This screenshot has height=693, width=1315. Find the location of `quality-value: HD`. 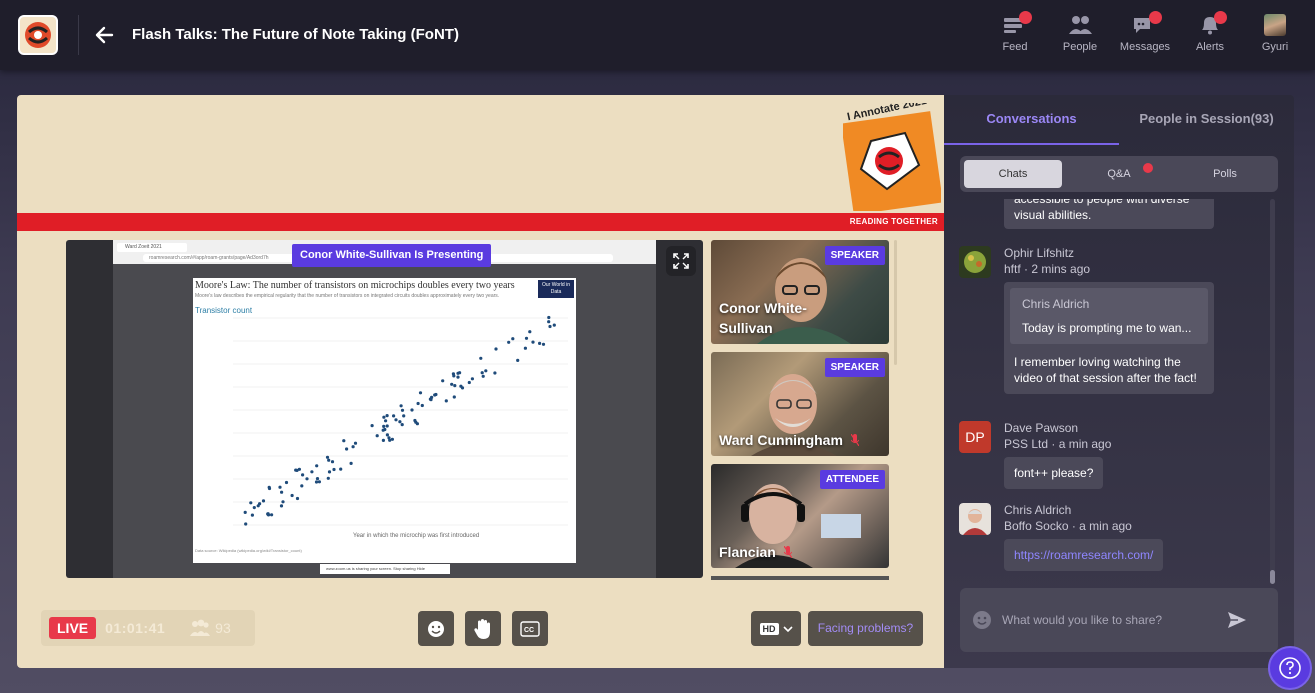

quality-value: HD is located at coordinates (769, 628).